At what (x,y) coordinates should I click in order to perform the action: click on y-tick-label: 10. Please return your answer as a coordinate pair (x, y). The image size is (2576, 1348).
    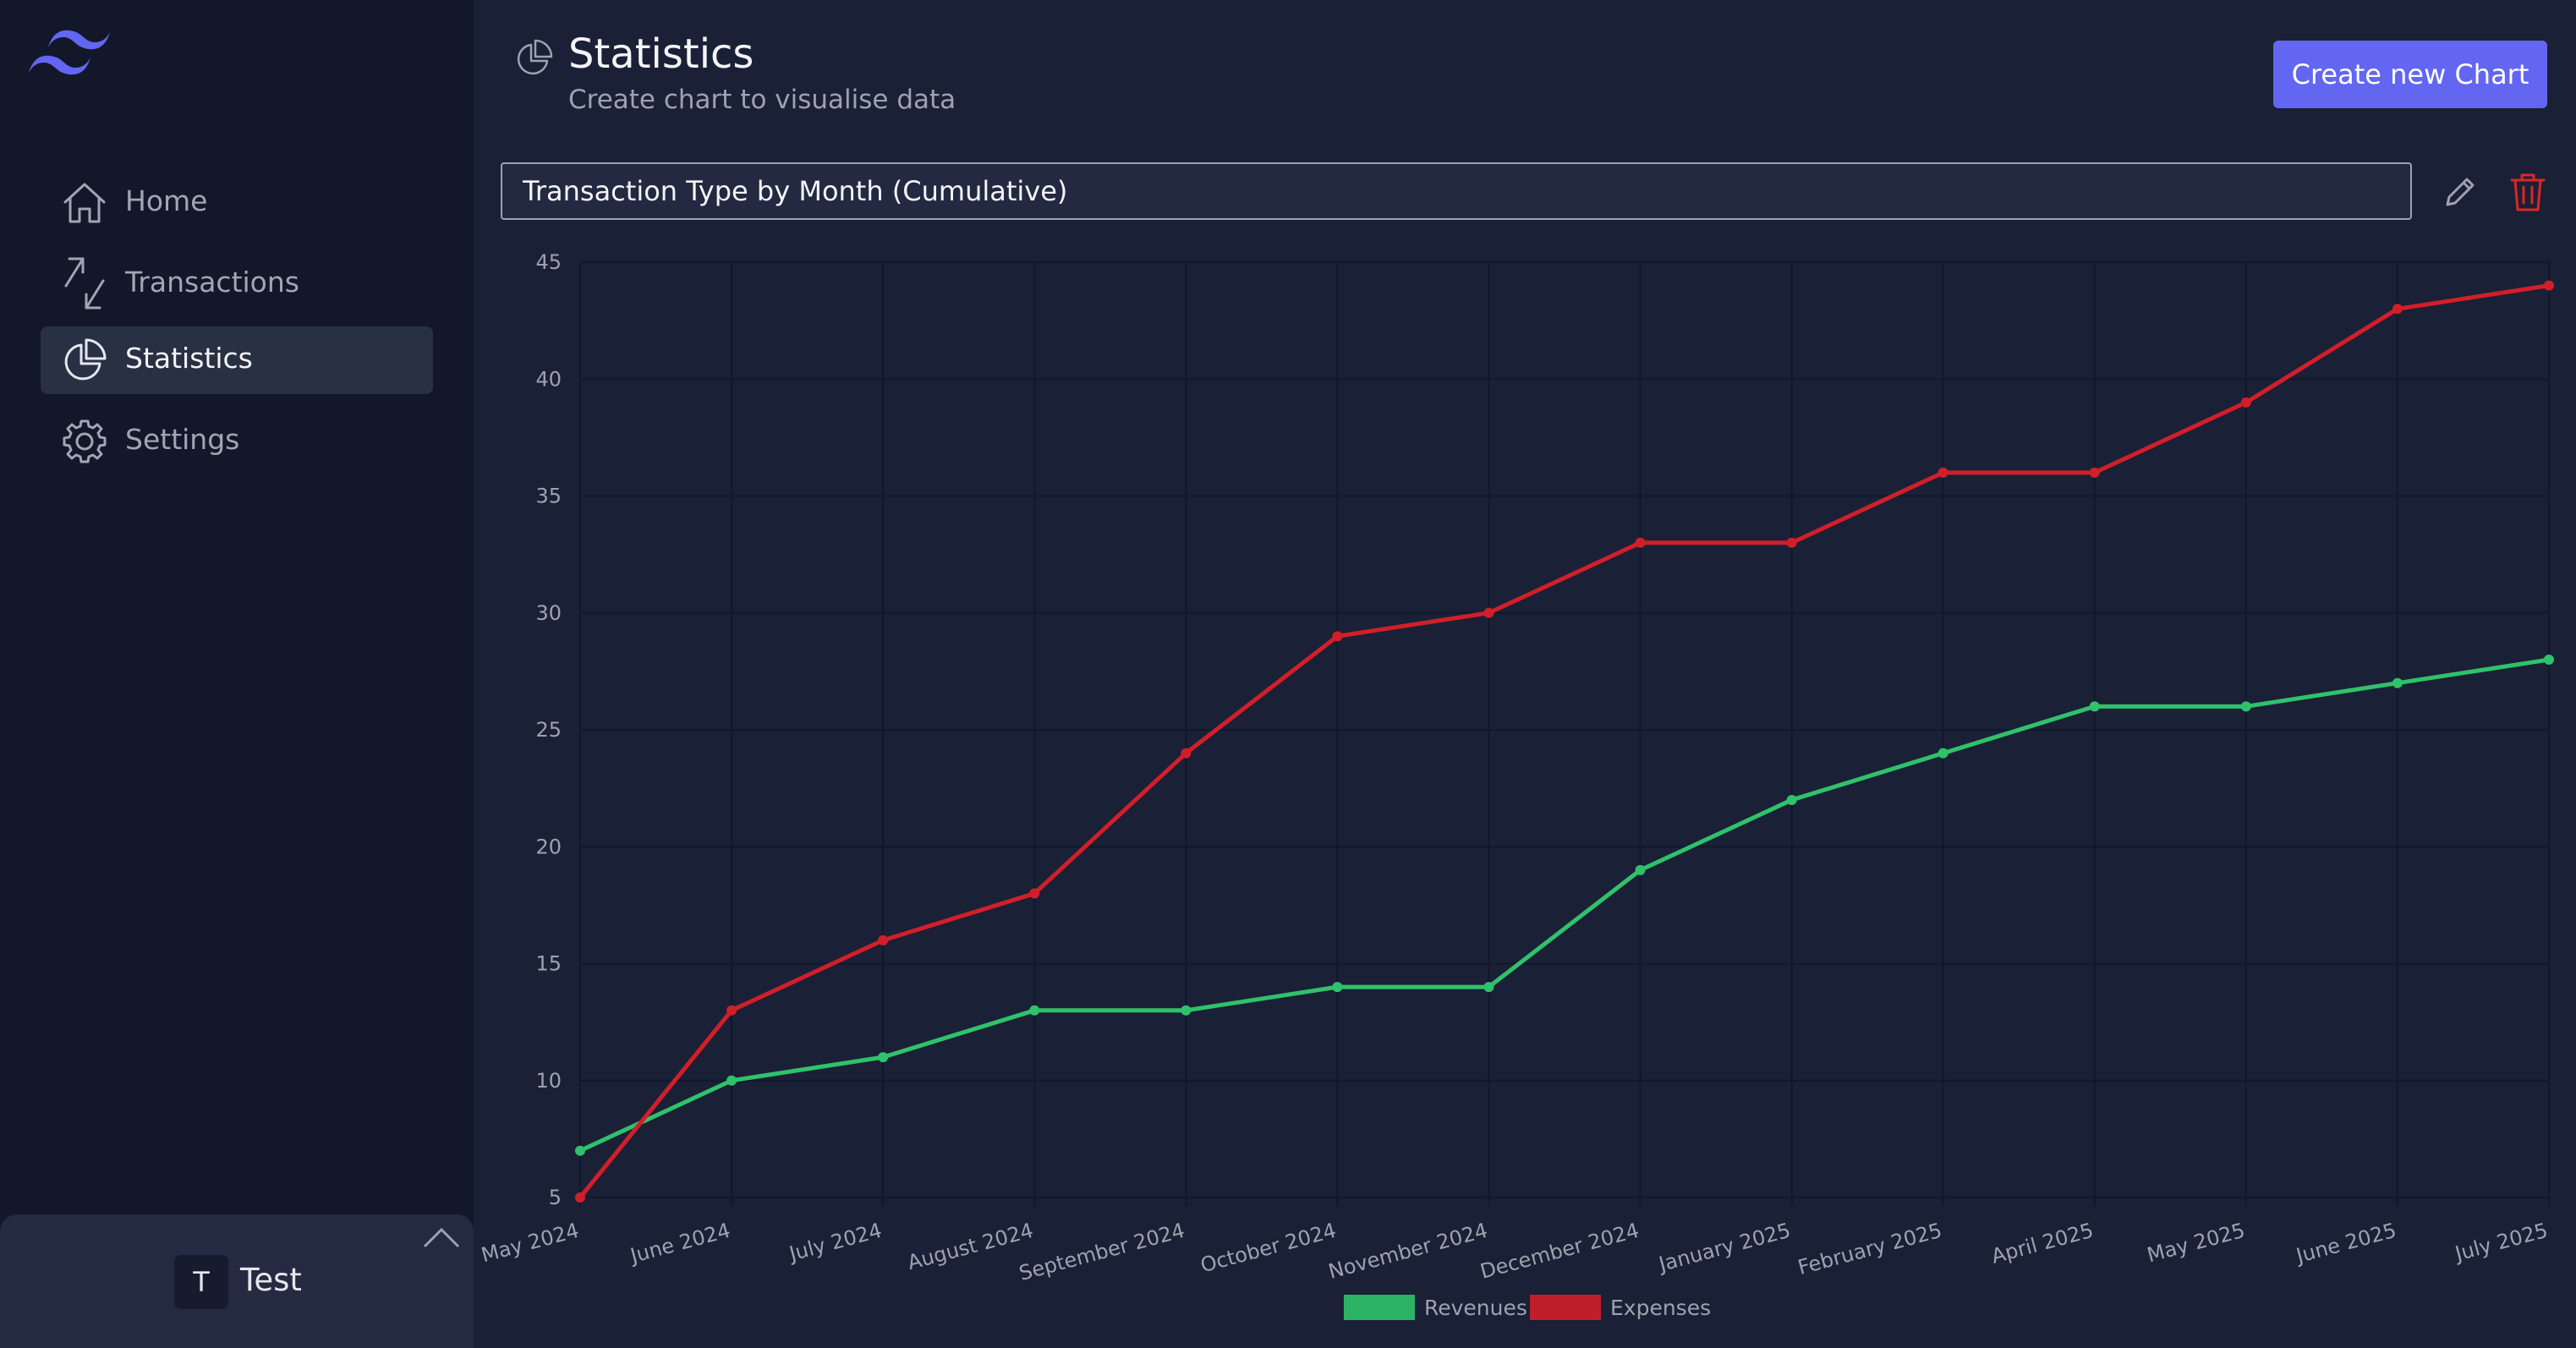
    Looking at the image, I should click on (548, 1081).